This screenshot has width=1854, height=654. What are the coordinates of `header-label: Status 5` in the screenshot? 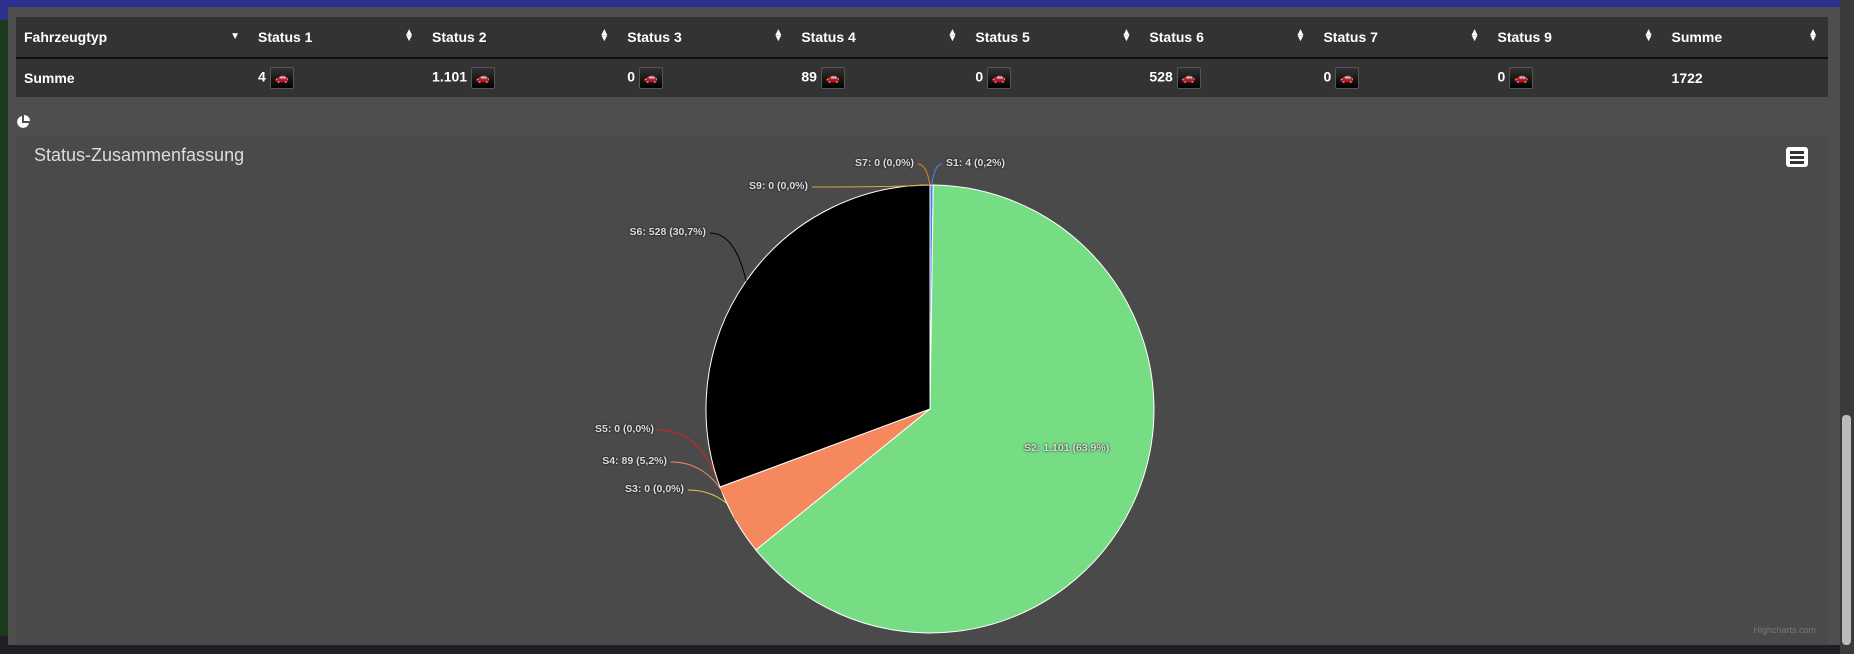 It's located at (1002, 37).